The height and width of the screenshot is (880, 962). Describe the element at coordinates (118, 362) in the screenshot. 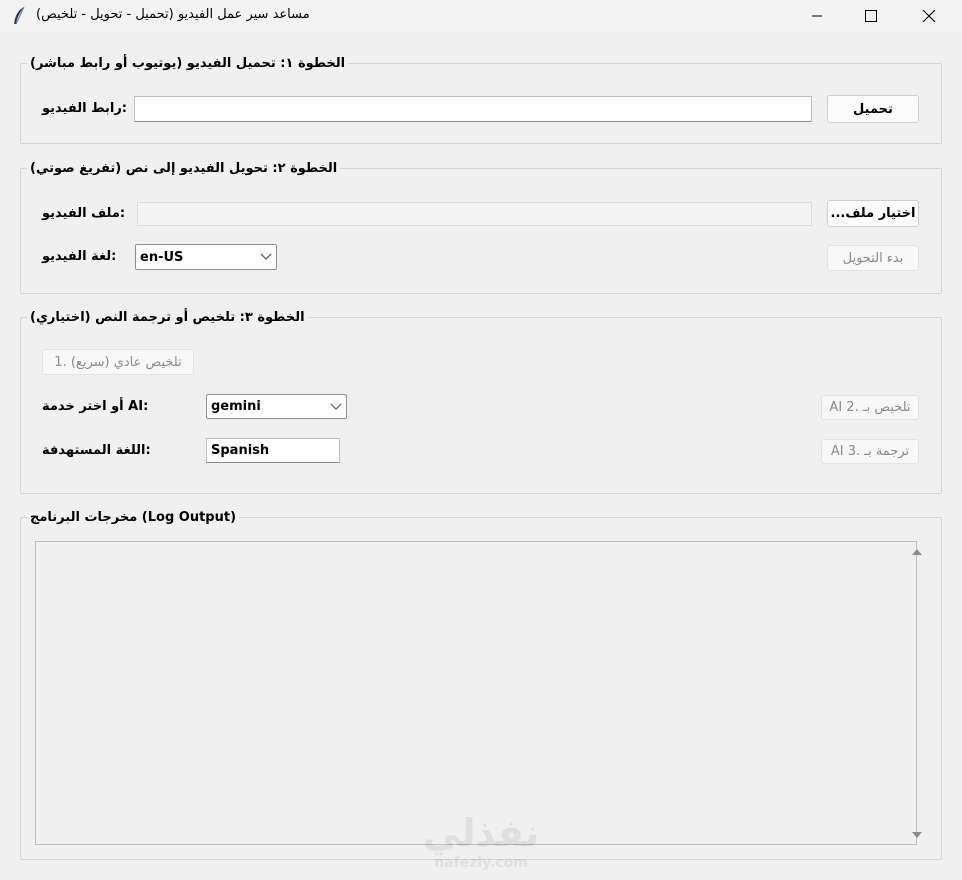

I see `normal-summary-button: تلخيص عادي (سريع) .1` at that location.